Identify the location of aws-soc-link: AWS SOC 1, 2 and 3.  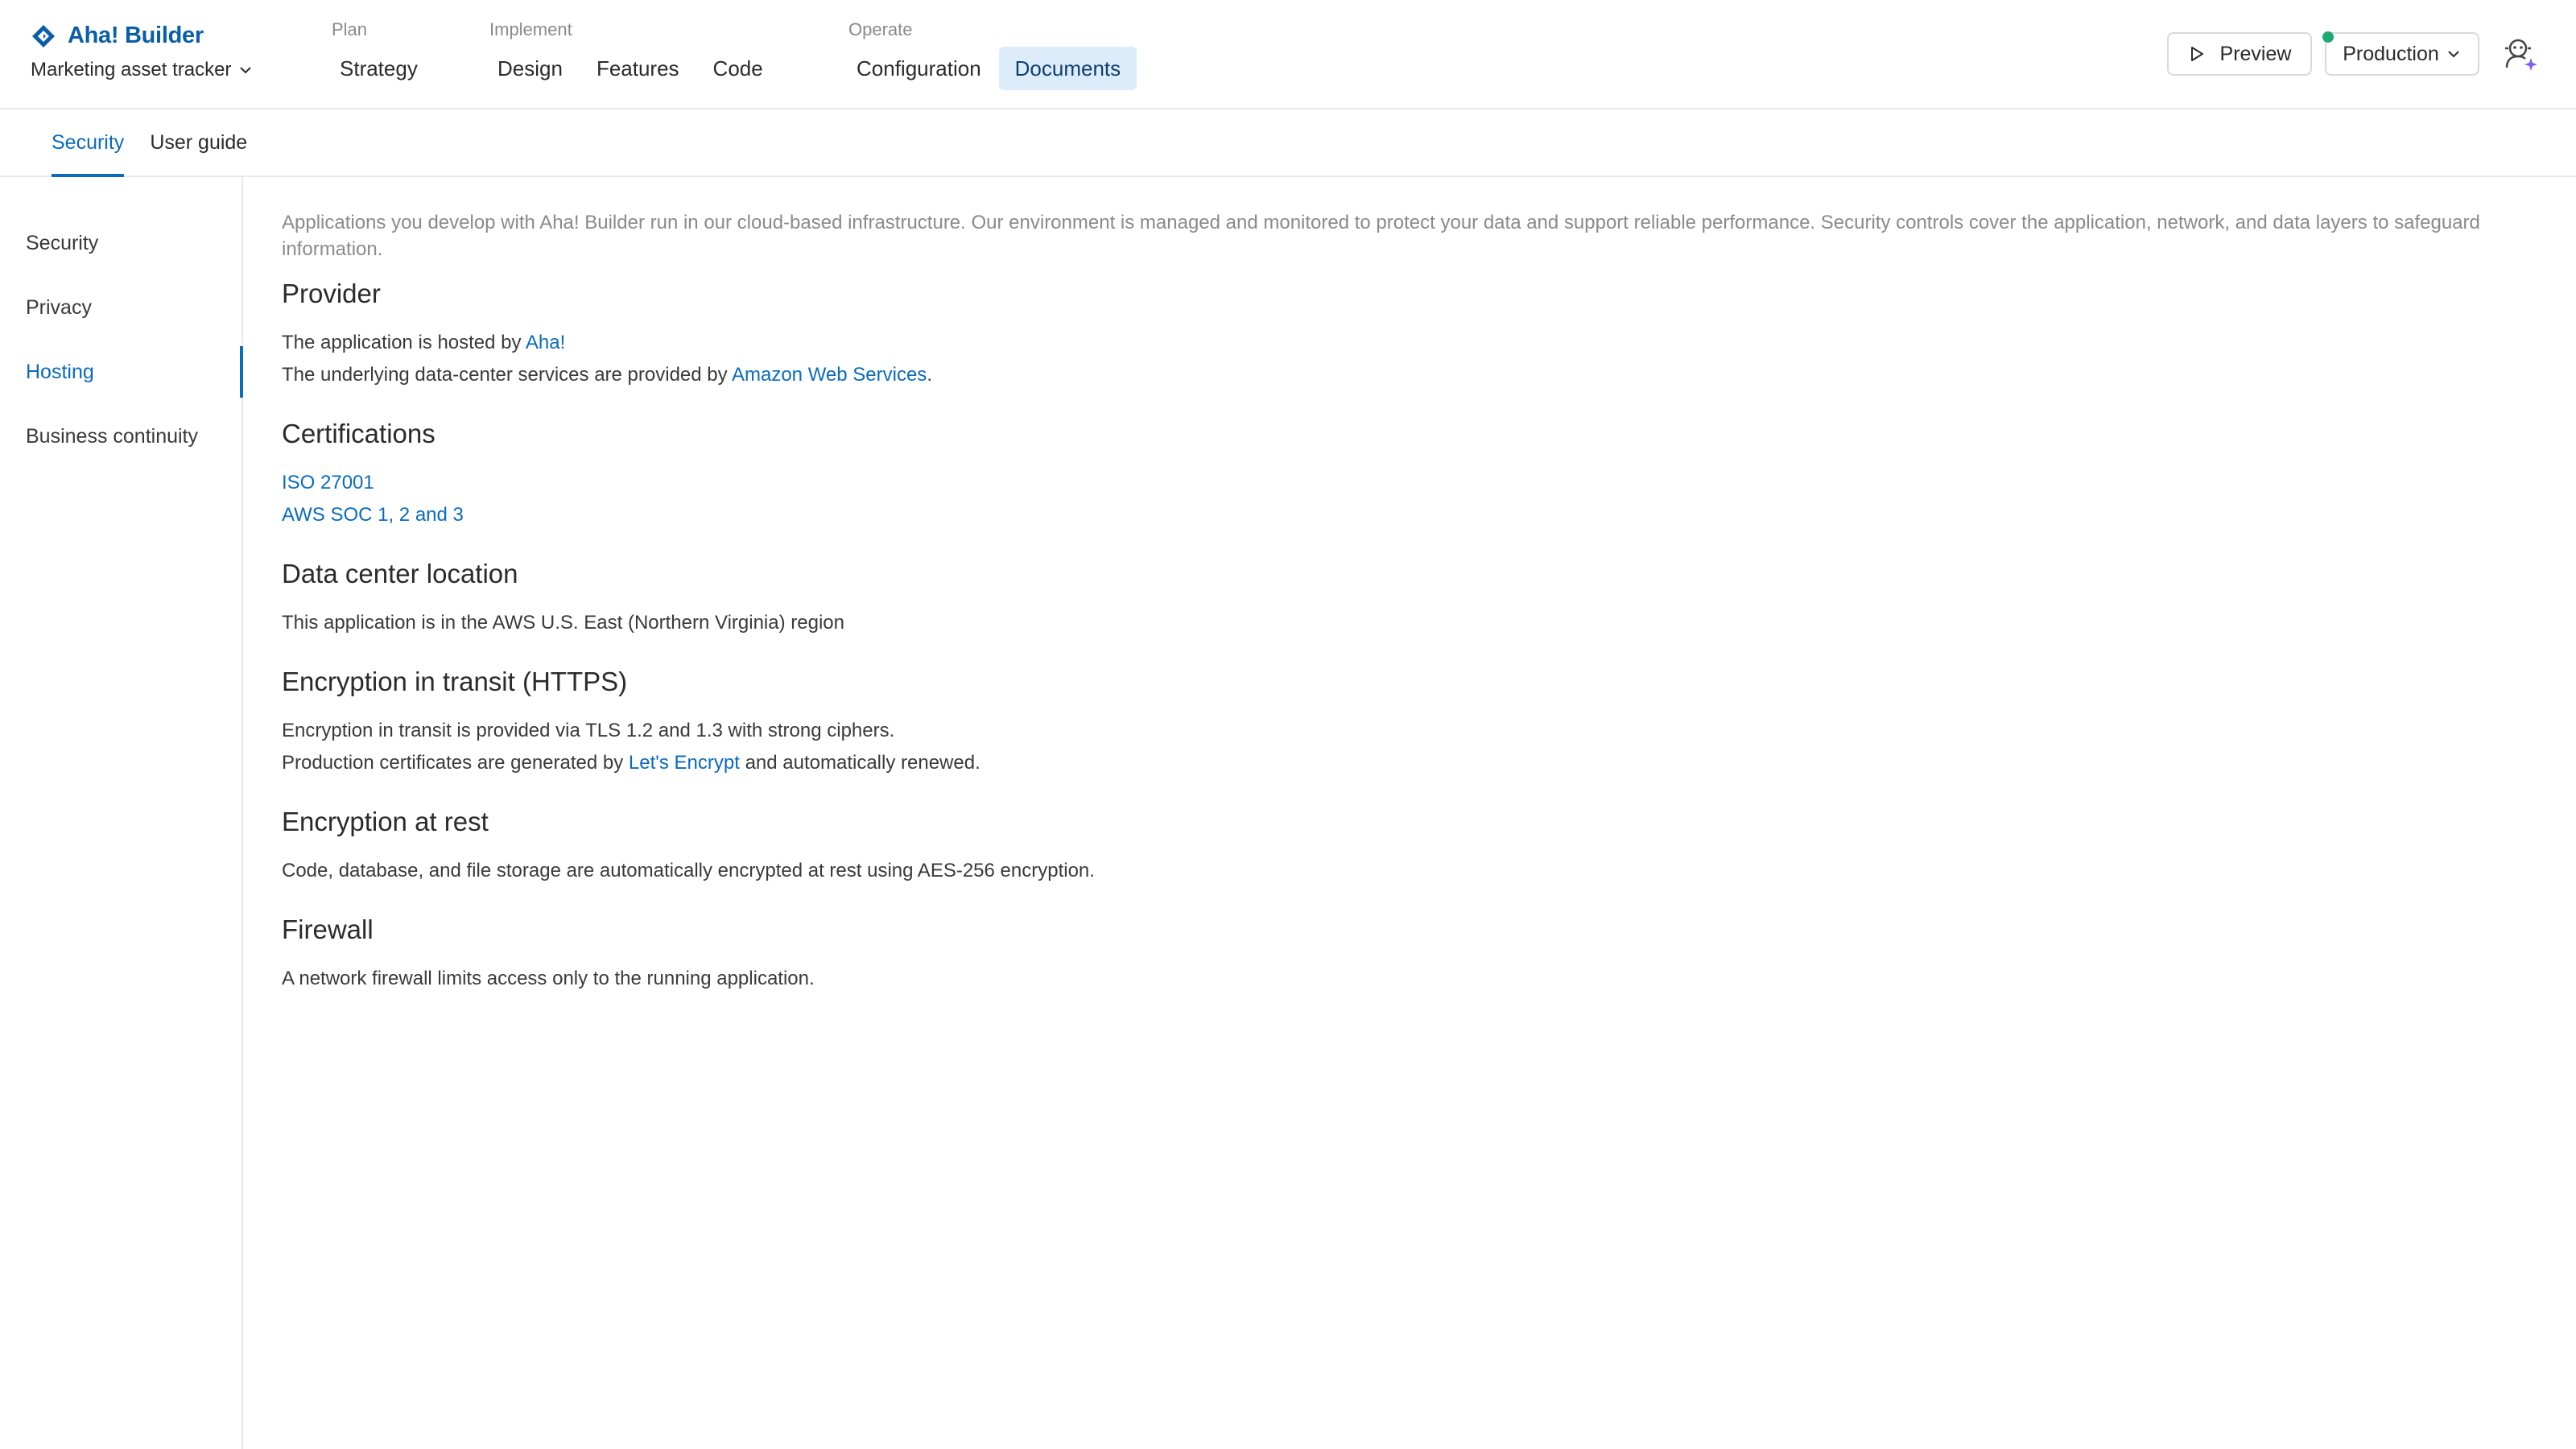
(373, 515).